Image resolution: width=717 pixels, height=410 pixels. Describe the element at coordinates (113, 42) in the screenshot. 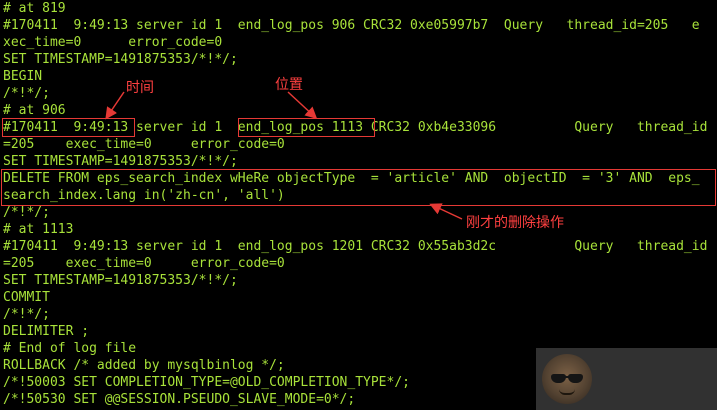

I see `terminal-line: xec_time=0 error_code=0` at that location.